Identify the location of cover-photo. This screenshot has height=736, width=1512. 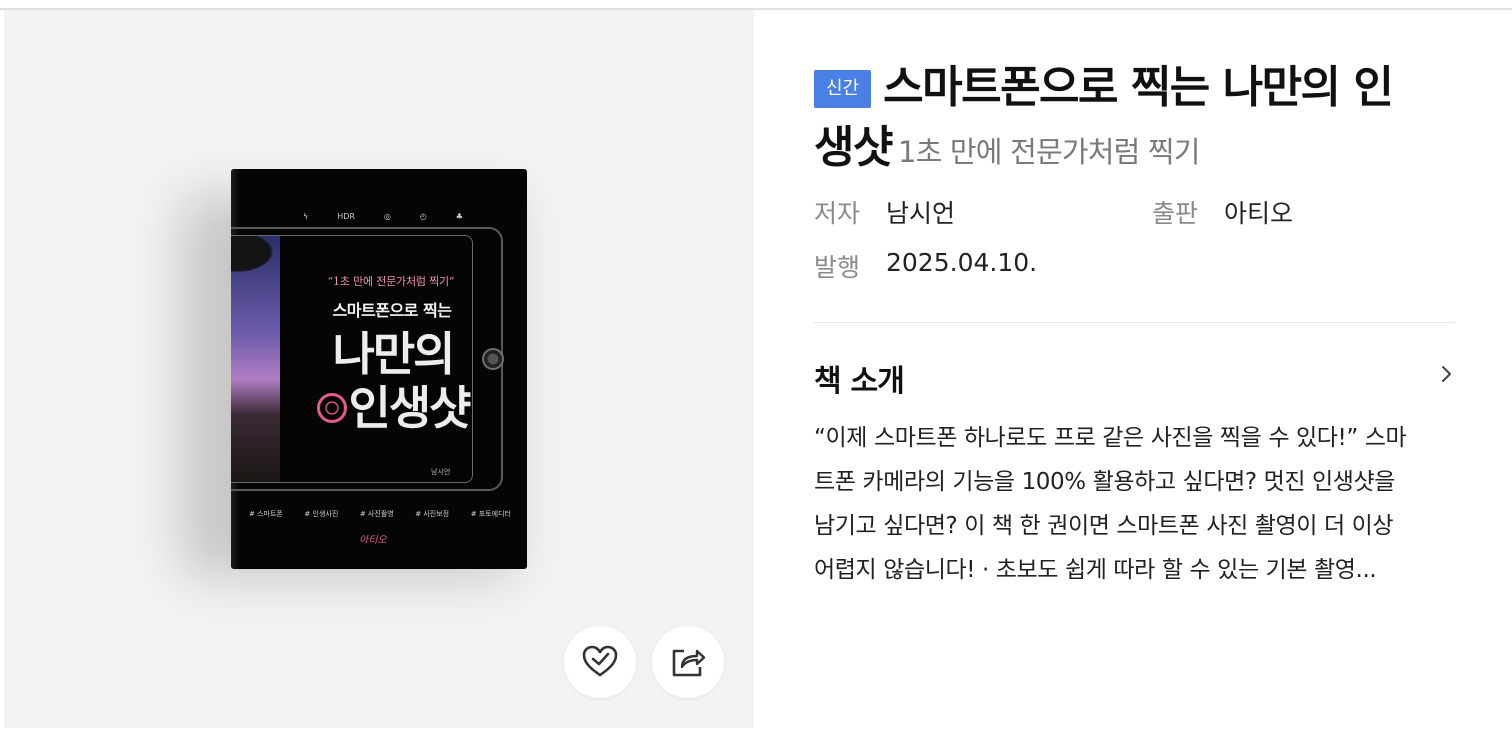
(255, 359).